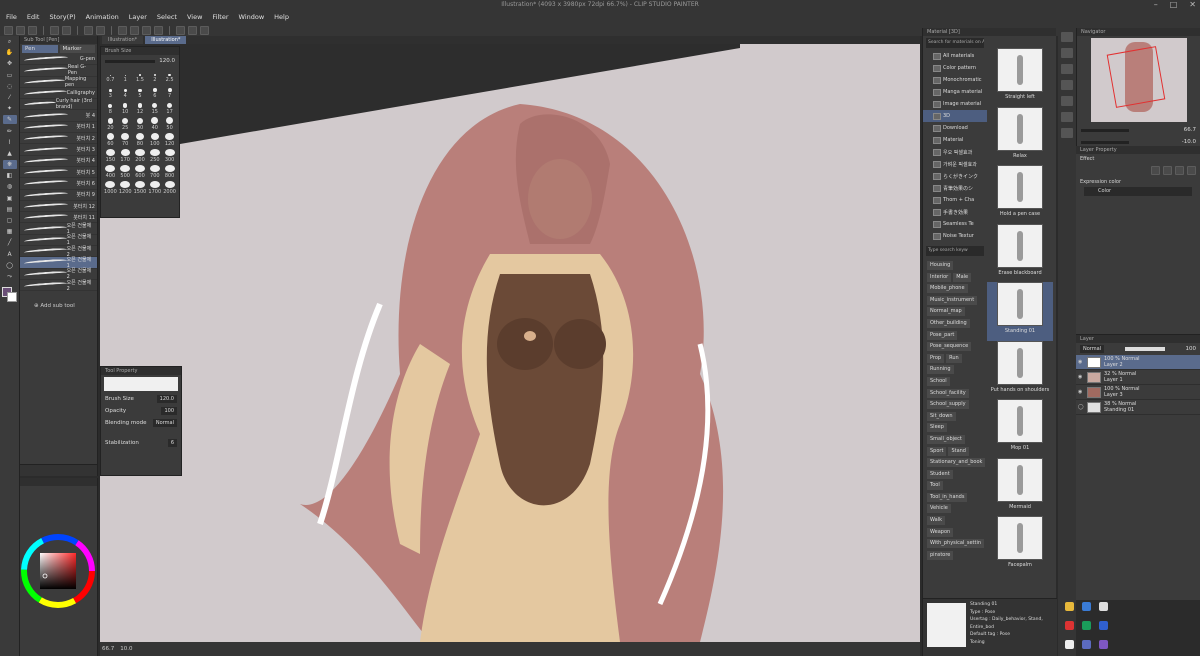  I want to click on save-icon, so click(32, 30).